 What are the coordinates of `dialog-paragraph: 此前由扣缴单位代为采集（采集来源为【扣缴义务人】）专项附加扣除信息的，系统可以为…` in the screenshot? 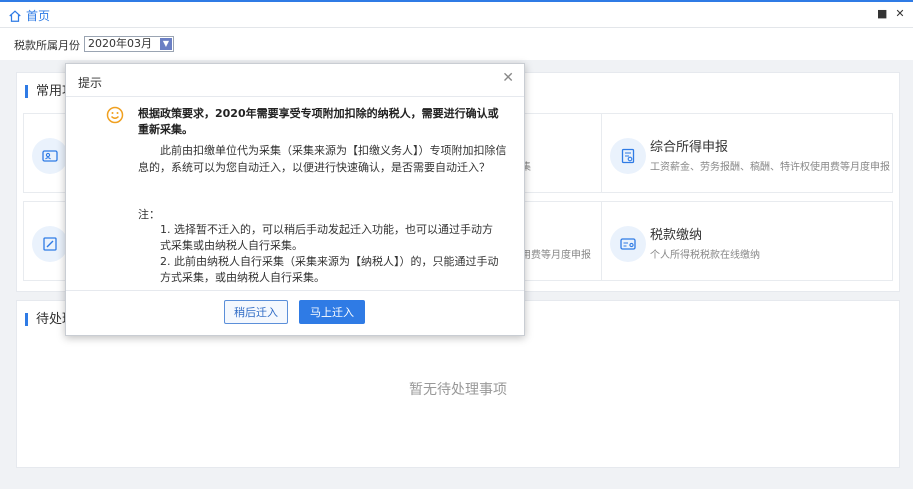 It's located at (322, 159).